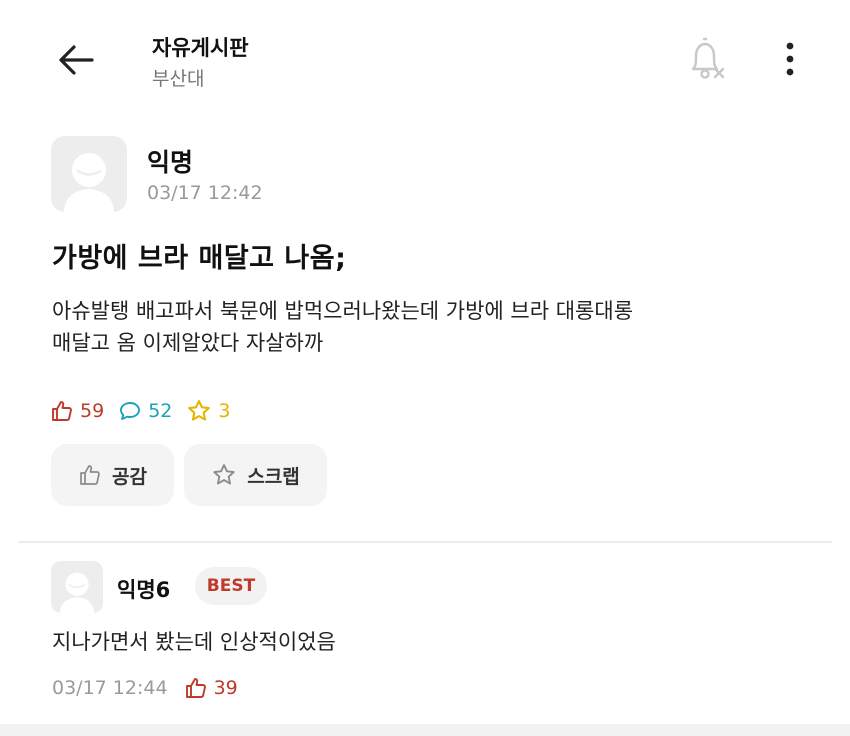 The width and height of the screenshot is (850, 736). I want to click on comment-author-avatar, so click(77, 587).